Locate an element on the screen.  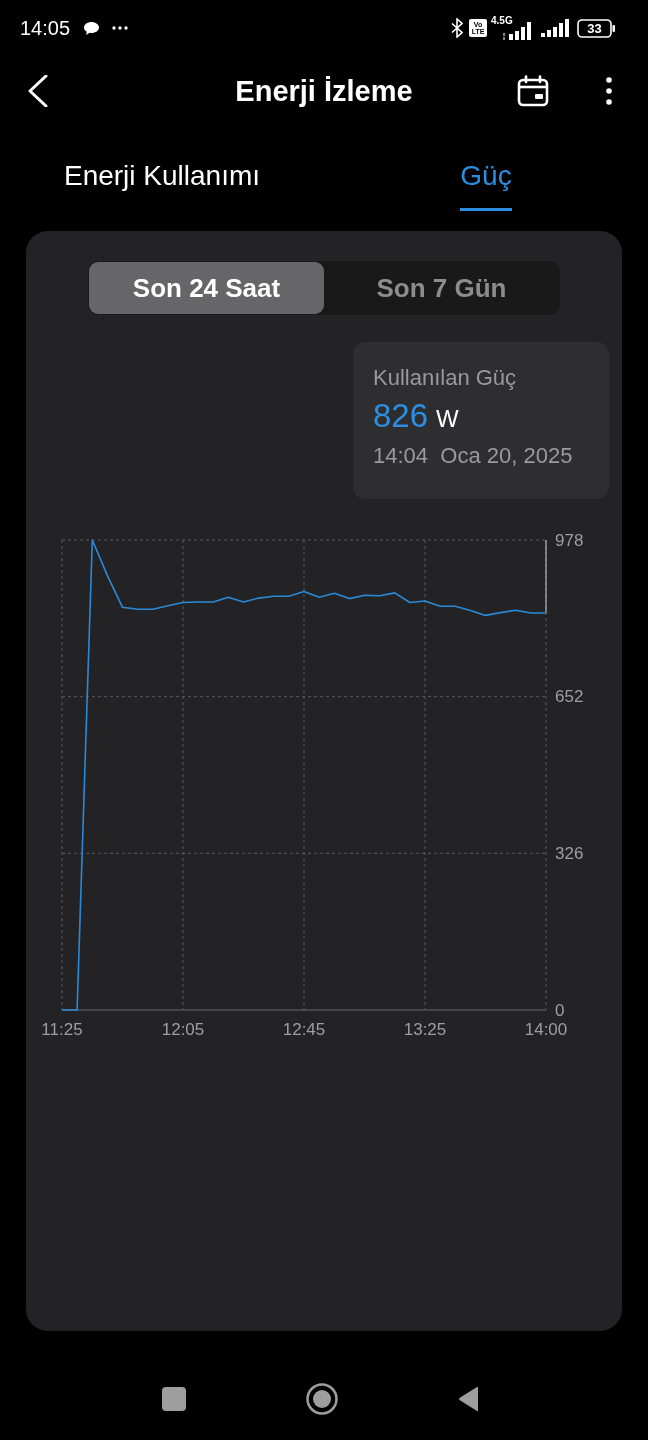
tab: Güç is located at coordinates (486, 185).